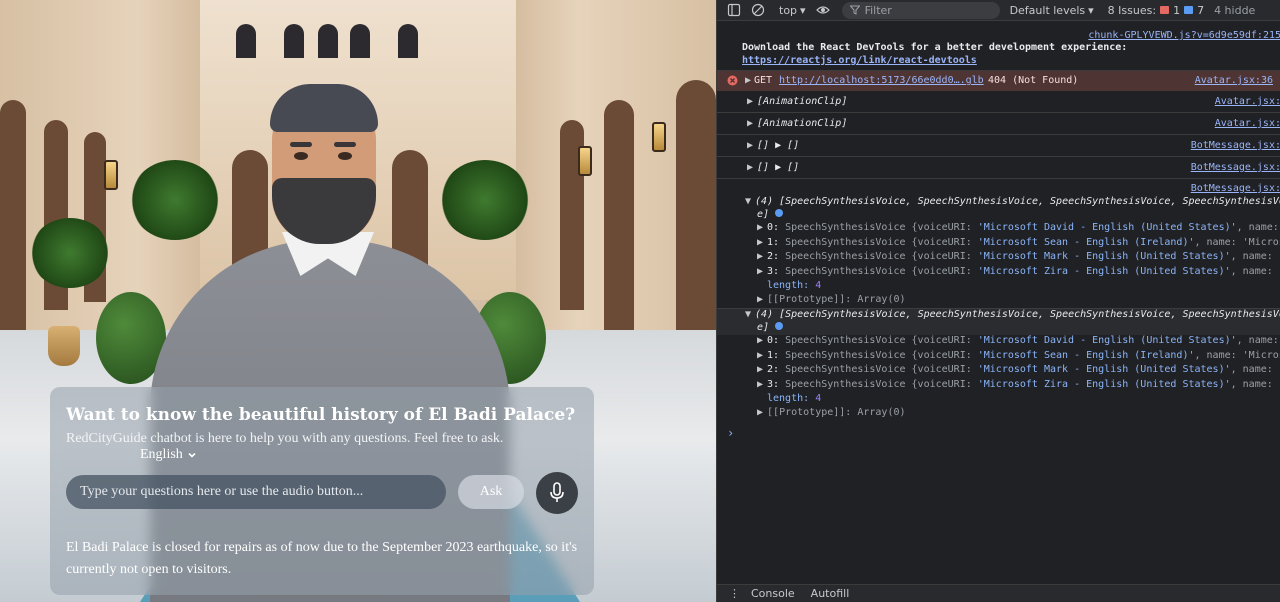  I want to click on filter-input: Filter, so click(920, 10).